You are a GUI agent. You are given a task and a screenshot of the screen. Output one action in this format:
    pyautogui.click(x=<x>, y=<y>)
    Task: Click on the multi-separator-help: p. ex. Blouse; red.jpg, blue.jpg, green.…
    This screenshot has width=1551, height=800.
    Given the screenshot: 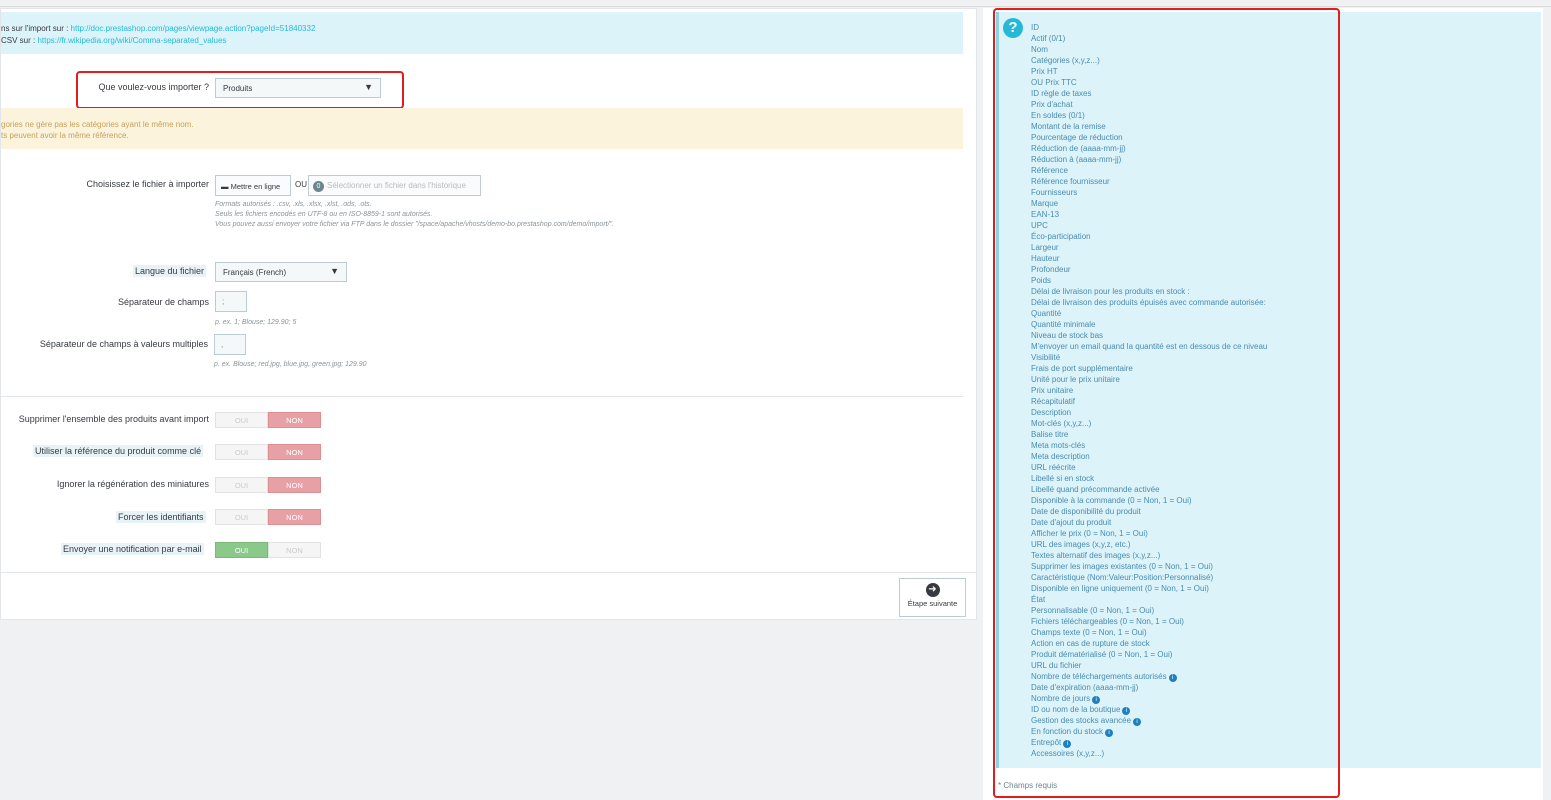 What is the action you would take?
    pyautogui.click(x=290, y=364)
    